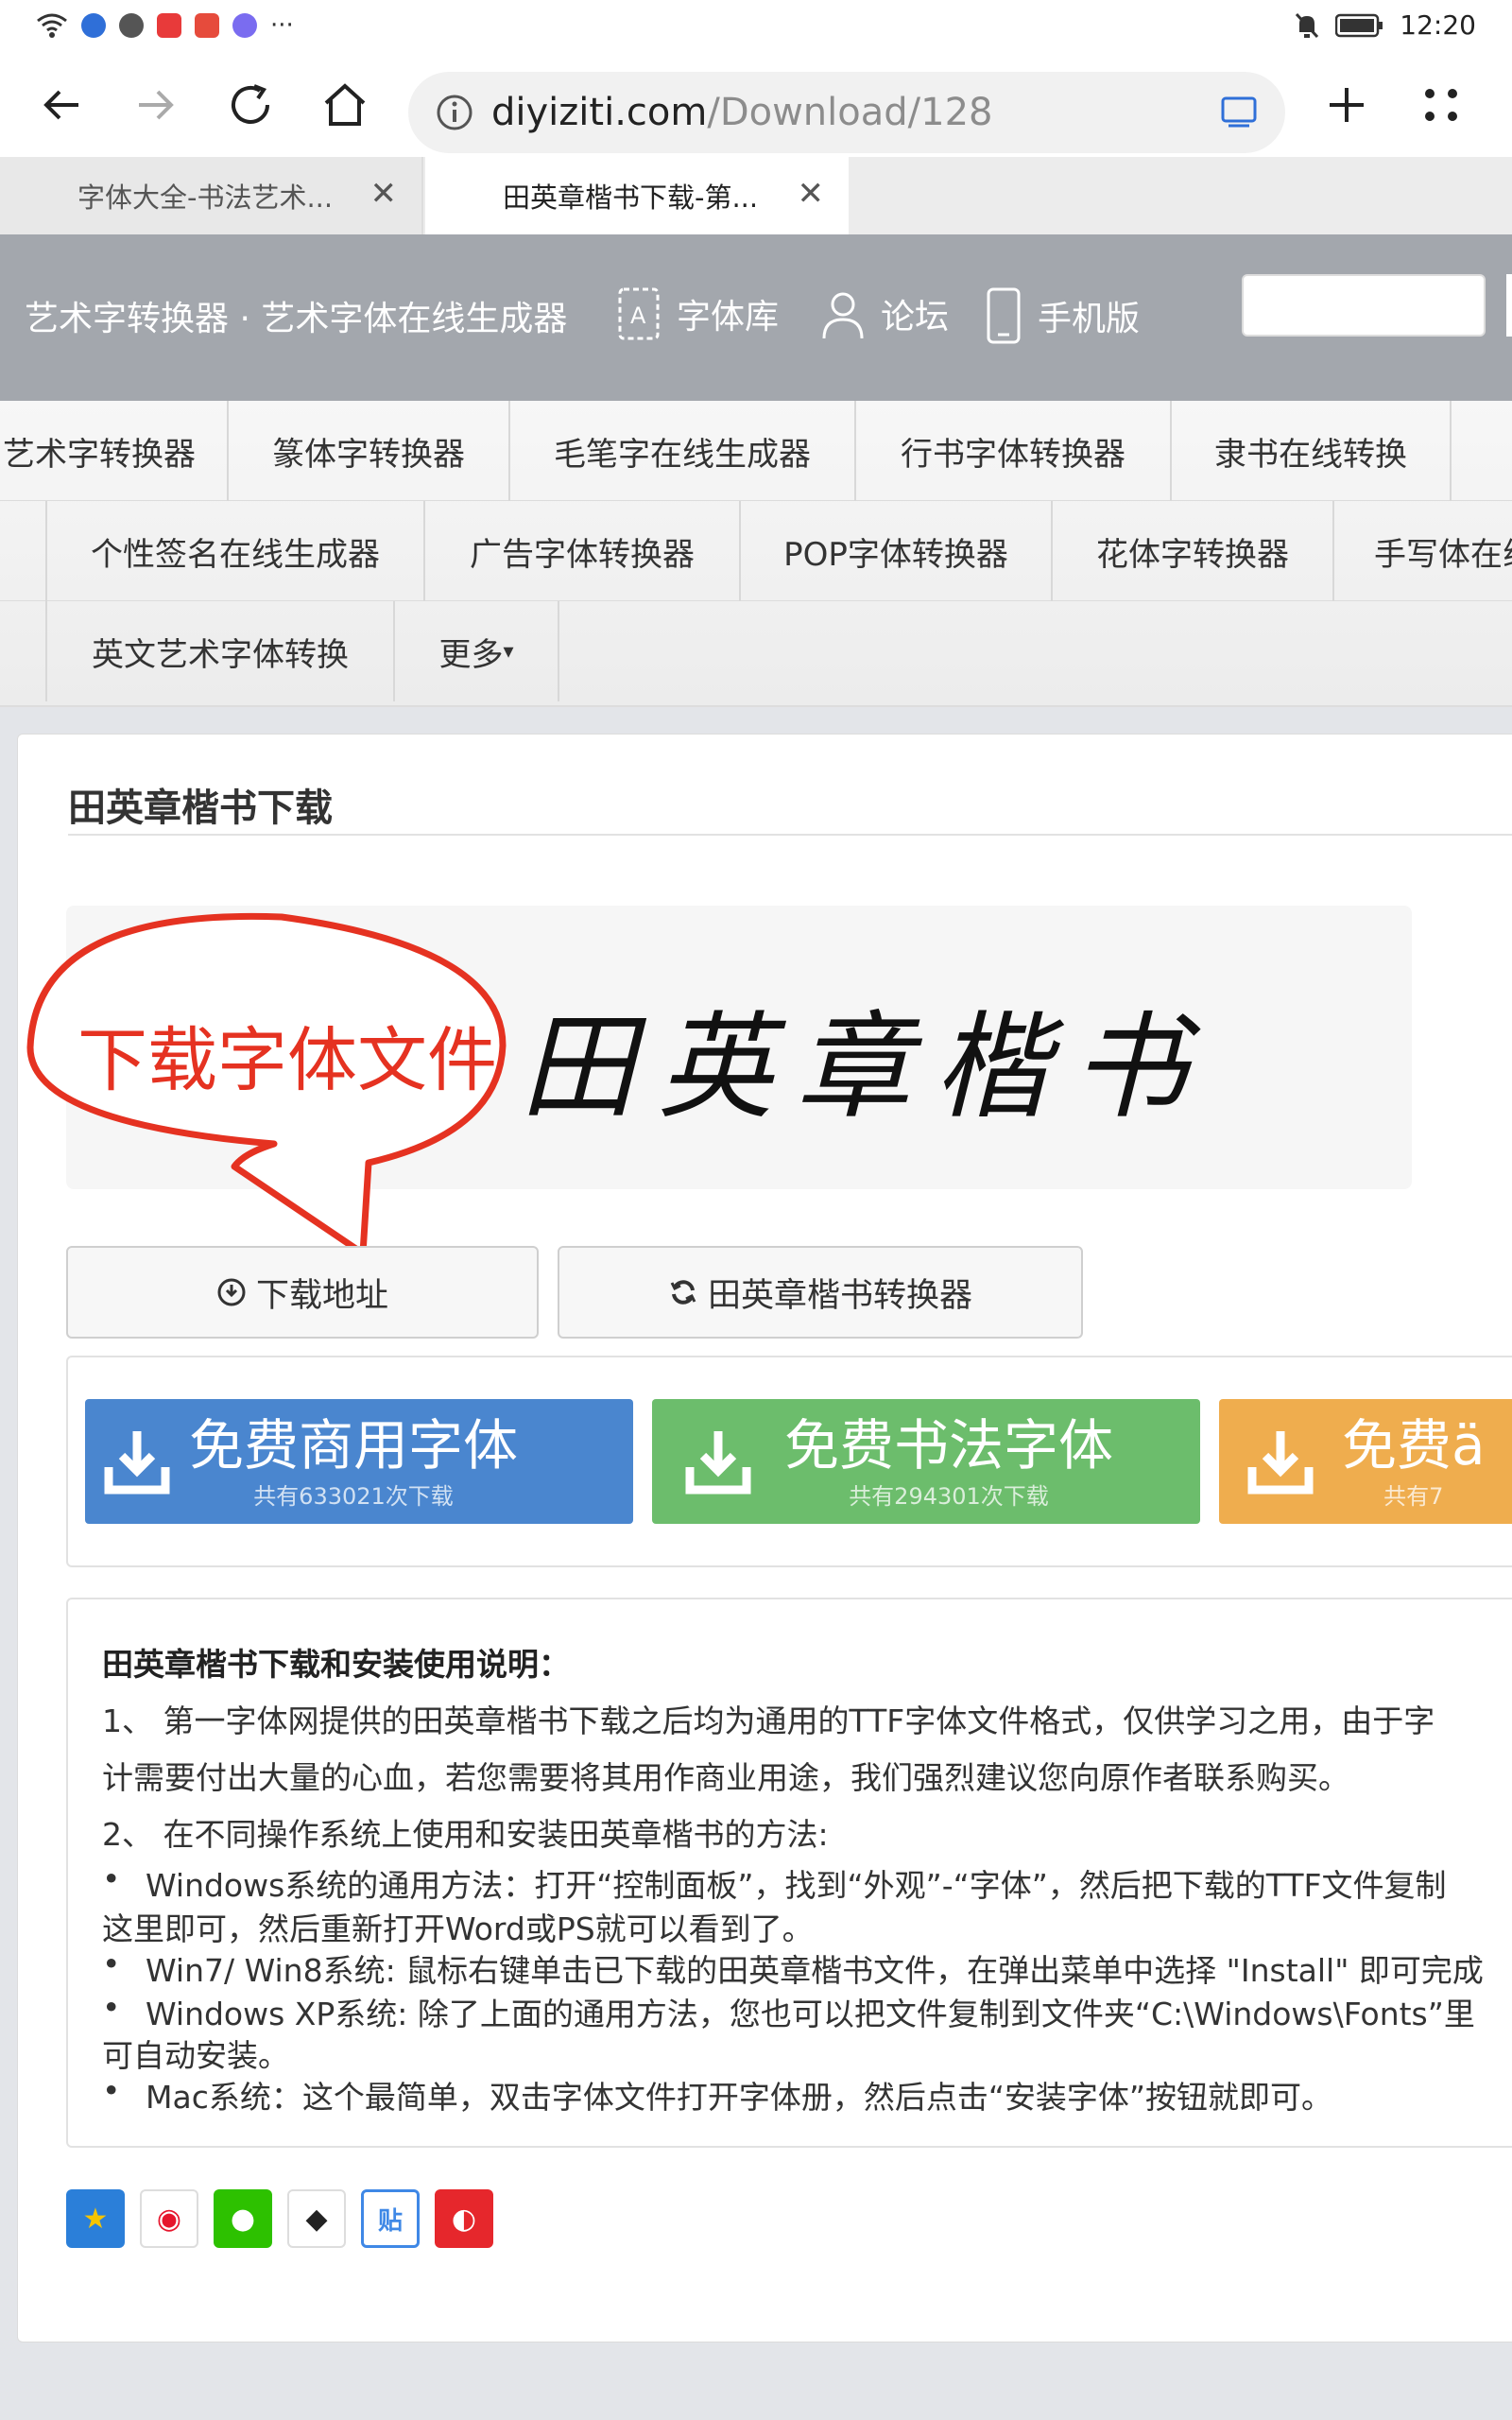  What do you see at coordinates (243, 2218) in the screenshot?
I see `wechat-icon: ●` at bounding box center [243, 2218].